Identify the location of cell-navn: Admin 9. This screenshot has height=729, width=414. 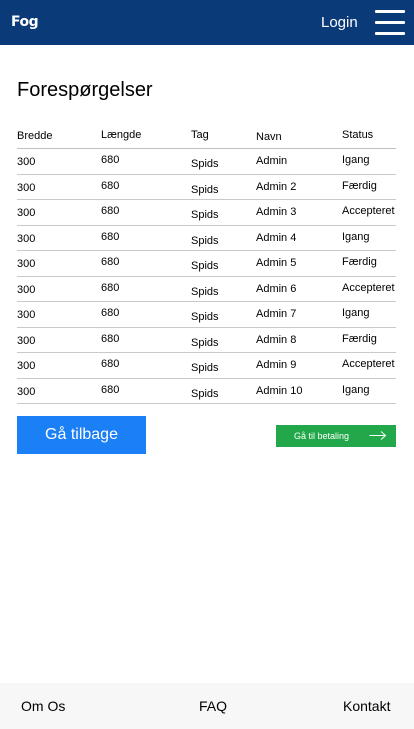
(276, 365).